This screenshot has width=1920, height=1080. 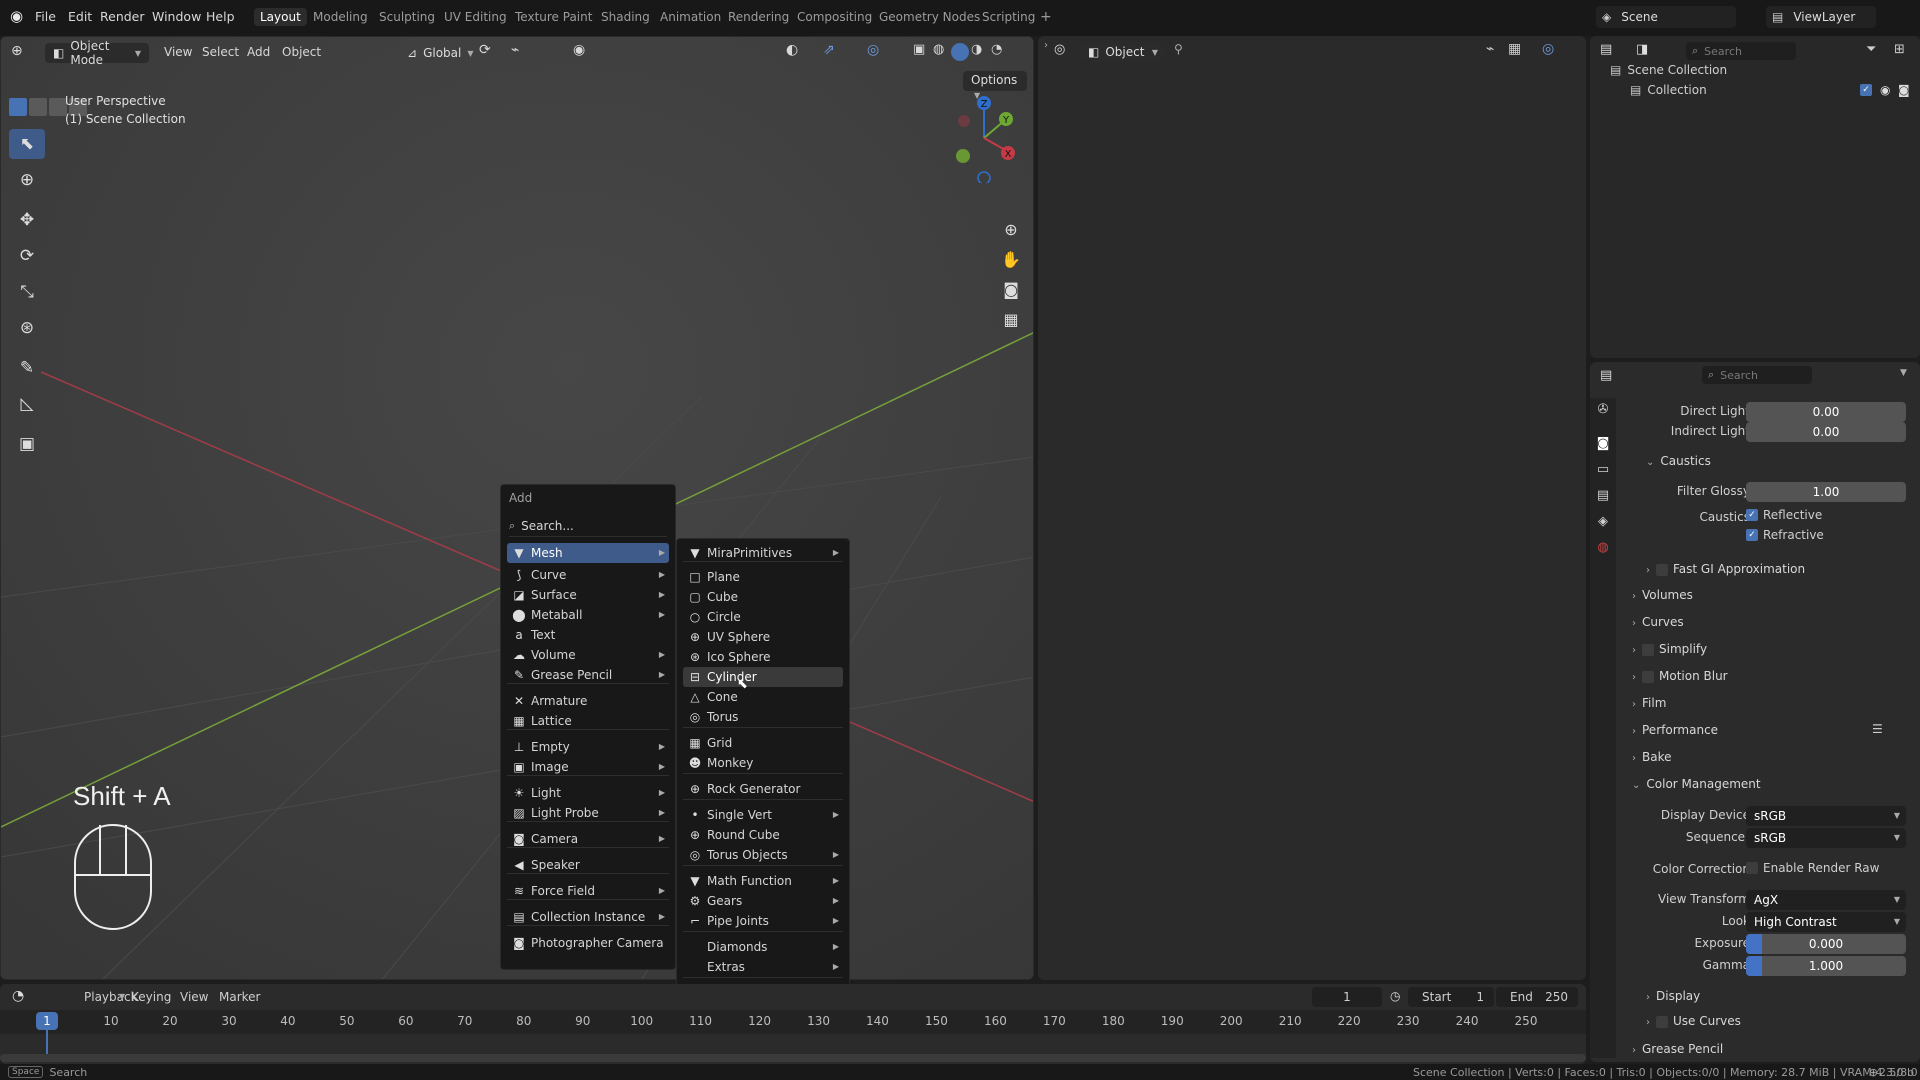 What do you see at coordinates (579, 50) in the screenshot?
I see `proportional-edit-icon: ◉` at bounding box center [579, 50].